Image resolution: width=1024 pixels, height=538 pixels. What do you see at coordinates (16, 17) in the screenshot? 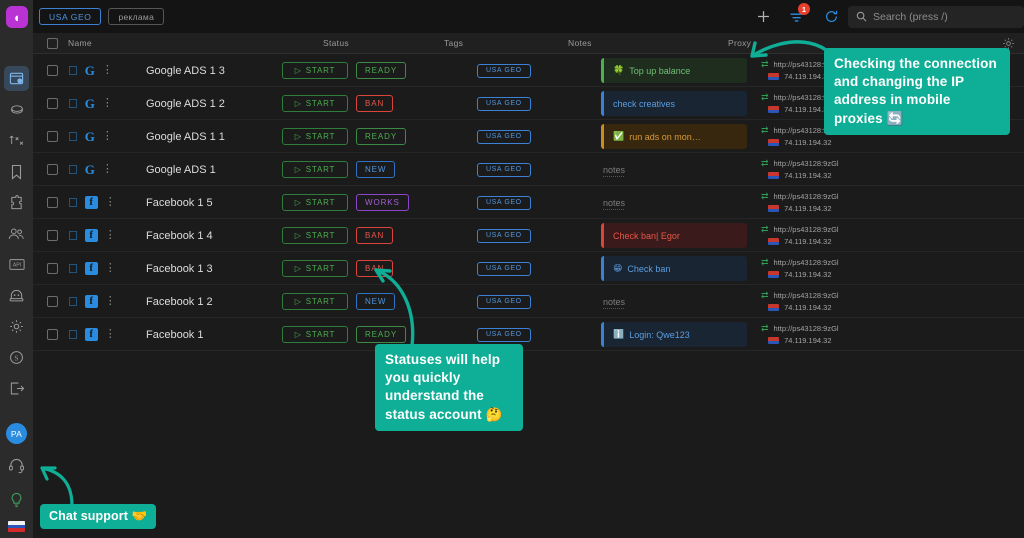
I see `app-logo: ◖` at bounding box center [16, 17].